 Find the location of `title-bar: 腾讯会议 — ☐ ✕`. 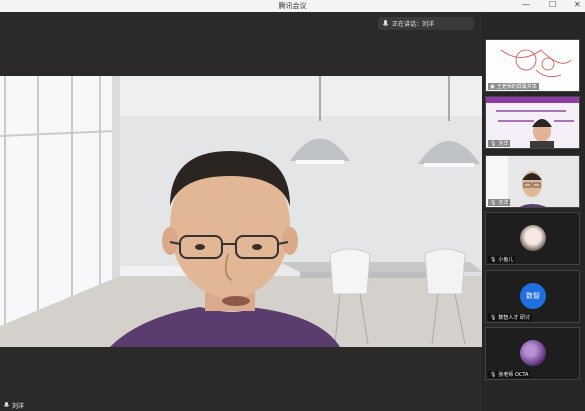

title-bar: 腾讯会议 — ☐ ✕ is located at coordinates (292, 6).